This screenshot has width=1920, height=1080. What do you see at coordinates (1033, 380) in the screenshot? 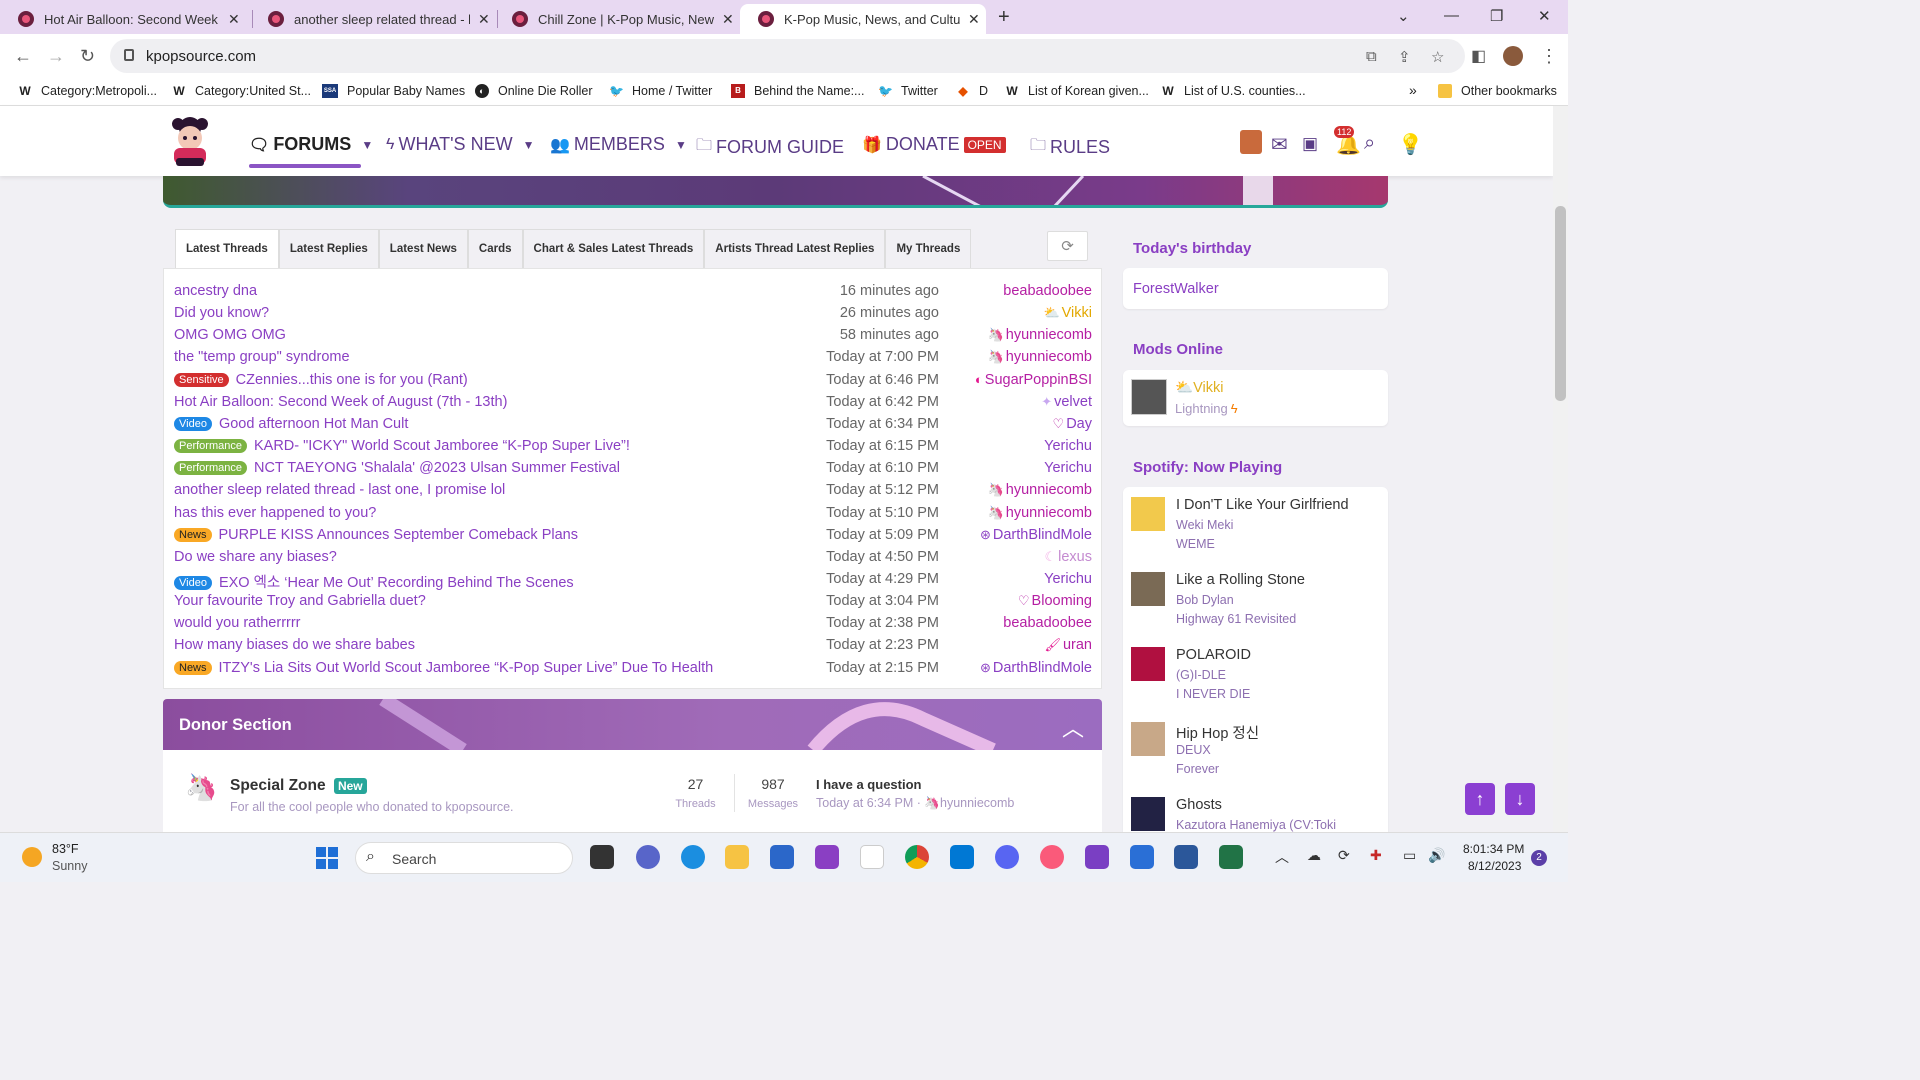
I see `thread-author: ◐ SugarPoppinBSI` at bounding box center [1033, 380].